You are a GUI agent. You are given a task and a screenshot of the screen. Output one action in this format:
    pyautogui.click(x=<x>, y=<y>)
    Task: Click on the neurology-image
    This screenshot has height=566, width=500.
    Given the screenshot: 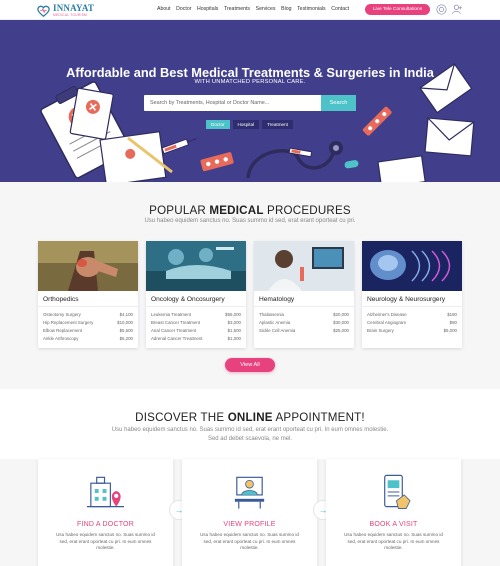 What is the action you would take?
    pyautogui.click(x=412, y=266)
    